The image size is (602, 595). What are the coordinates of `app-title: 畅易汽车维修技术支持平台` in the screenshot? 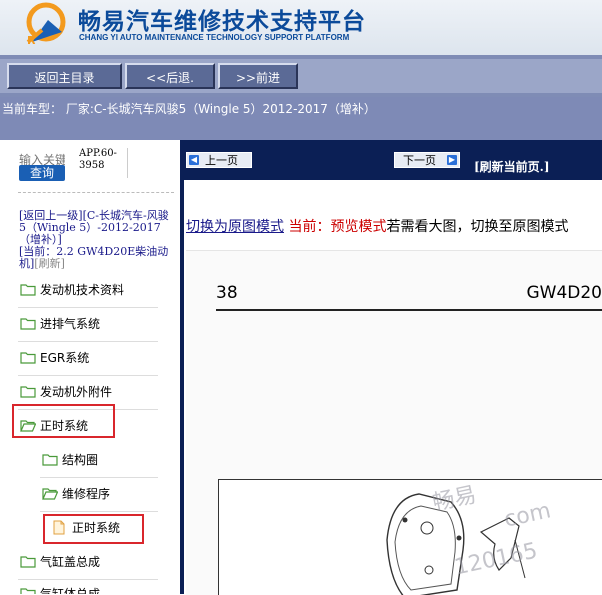 It's located at (222, 22).